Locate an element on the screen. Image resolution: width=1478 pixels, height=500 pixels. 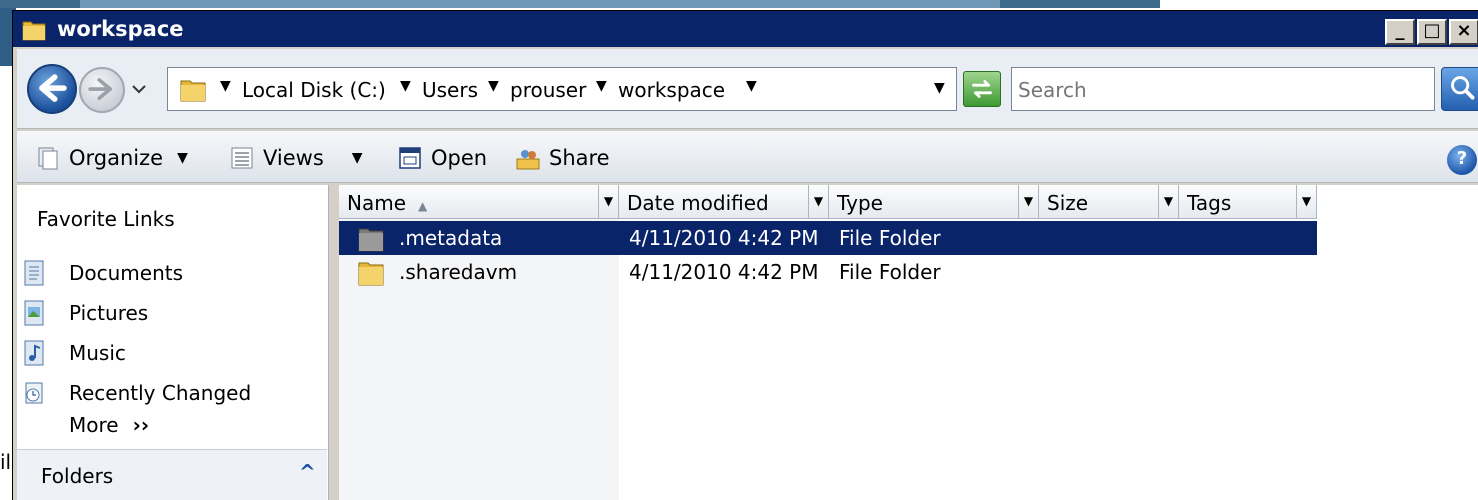
views-label: Views is located at coordinates (293, 158).